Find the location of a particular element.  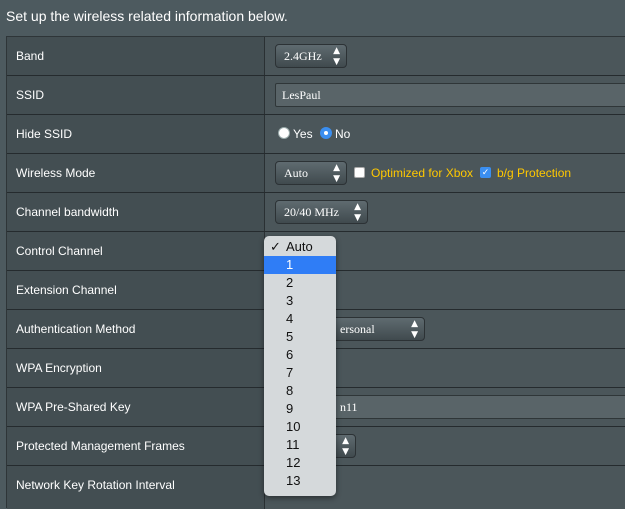

bg-protection-checkbox: ✓ is located at coordinates (485, 172).